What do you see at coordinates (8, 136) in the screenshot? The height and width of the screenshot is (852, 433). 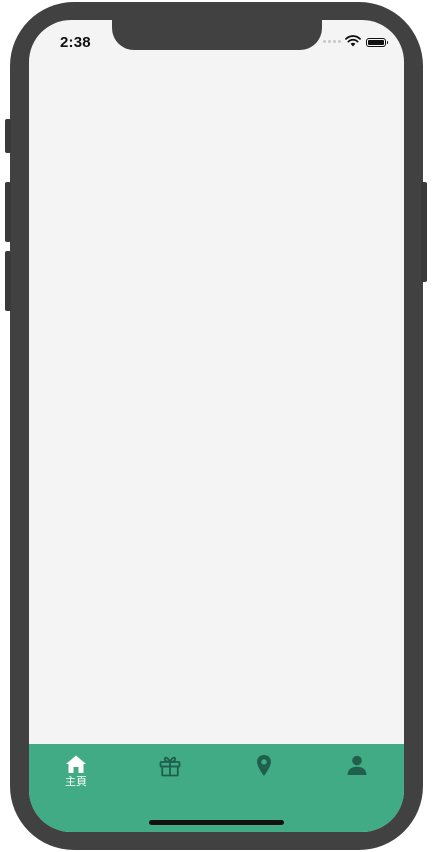 I see `mute-switch` at bounding box center [8, 136].